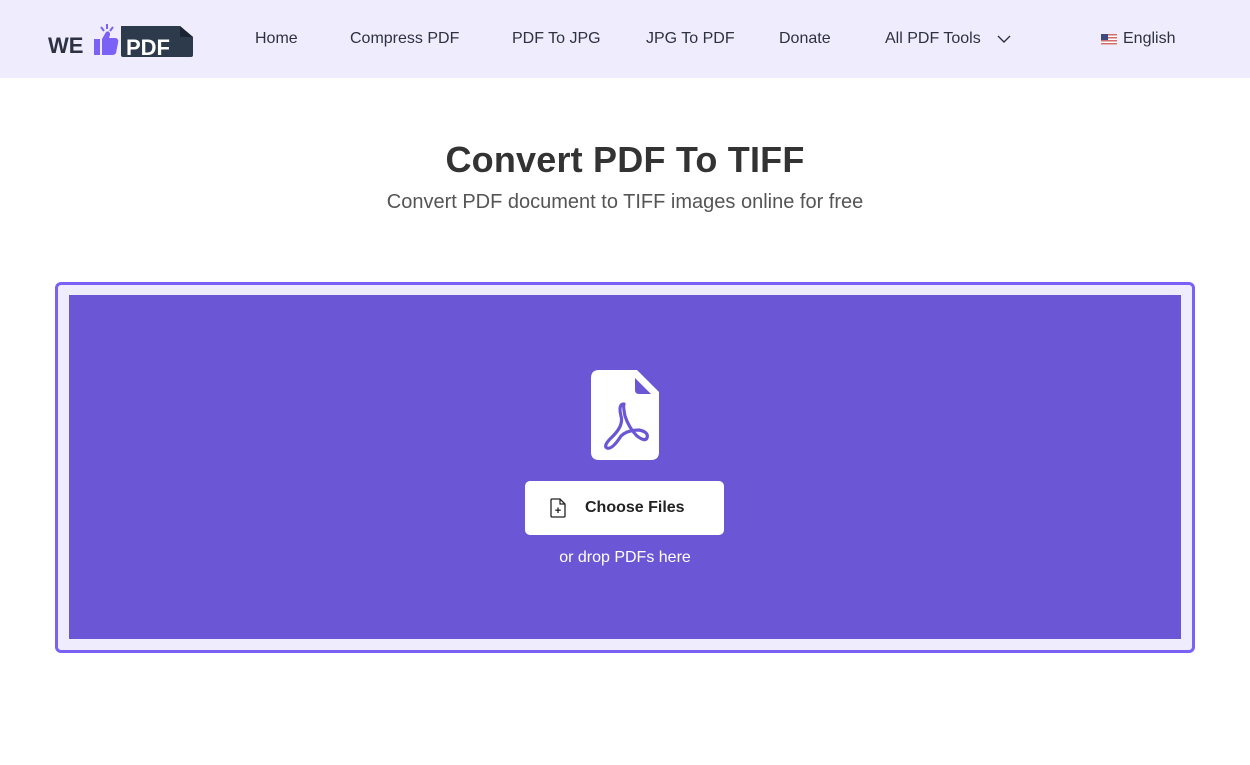 This screenshot has height=765, width=1250. I want to click on pdf-file-icon, so click(625, 415).